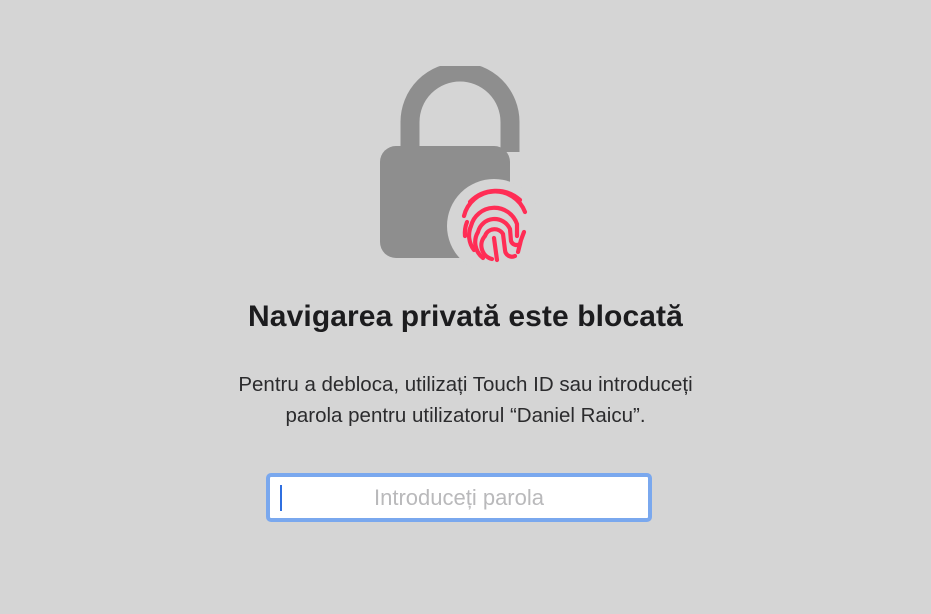 The image size is (931, 614). I want to click on page-title: Navigarea privată este blocată, so click(465, 316).